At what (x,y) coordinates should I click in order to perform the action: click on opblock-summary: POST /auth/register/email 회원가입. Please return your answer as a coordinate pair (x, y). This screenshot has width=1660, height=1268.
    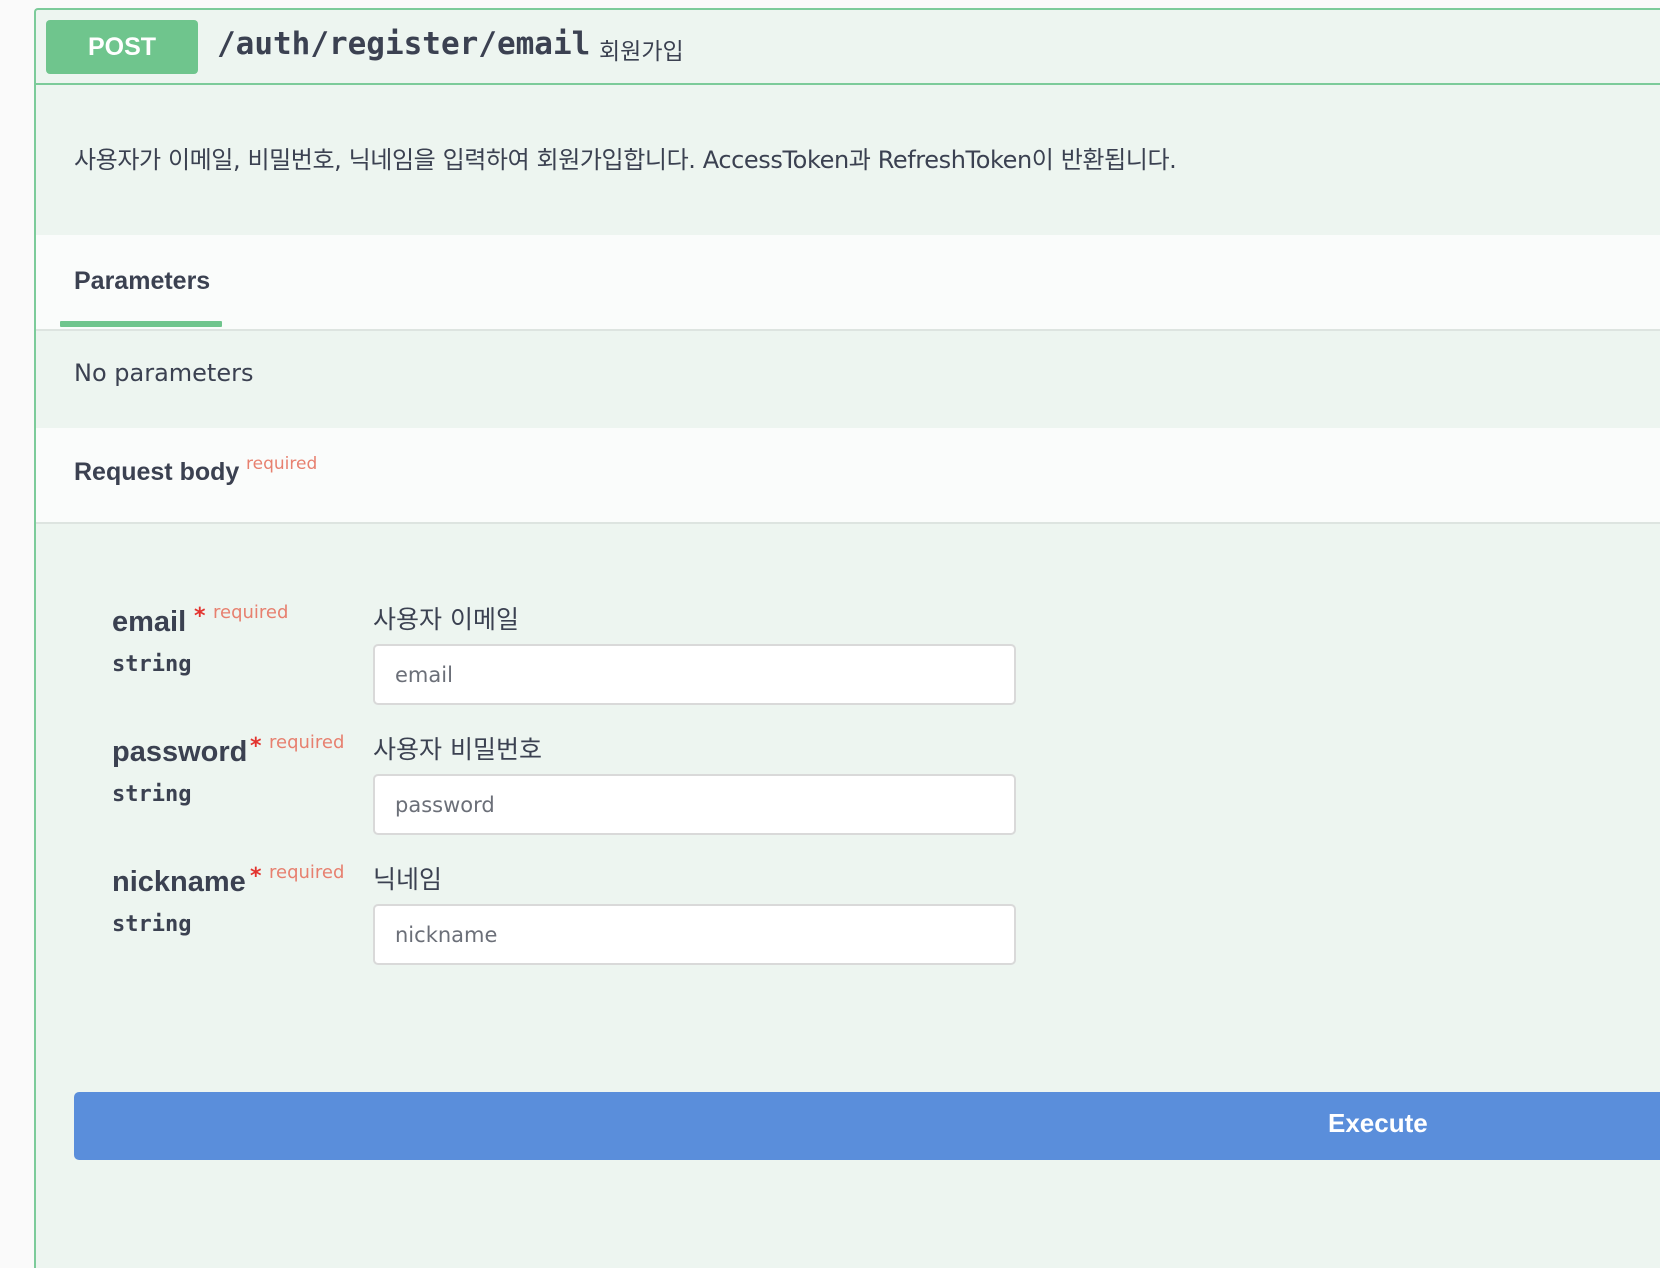
    Looking at the image, I should click on (848, 47).